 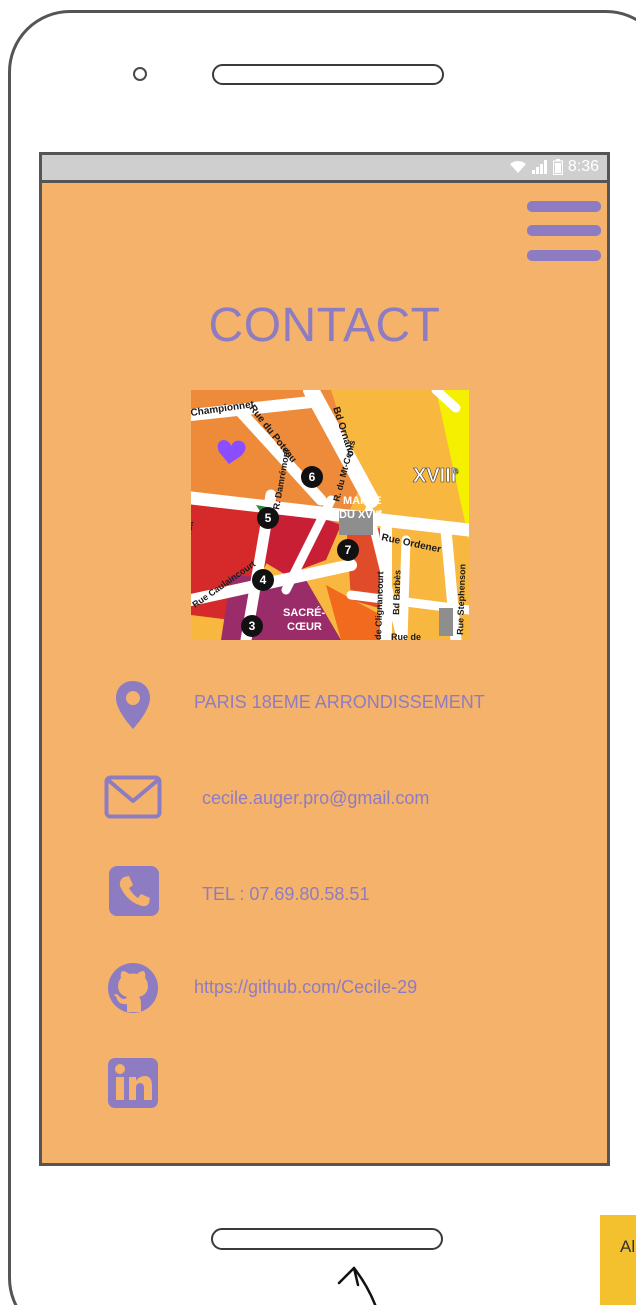 What do you see at coordinates (304, 627) in the screenshot?
I see `map-label-sacre-2: CŒUR` at bounding box center [304, 627].